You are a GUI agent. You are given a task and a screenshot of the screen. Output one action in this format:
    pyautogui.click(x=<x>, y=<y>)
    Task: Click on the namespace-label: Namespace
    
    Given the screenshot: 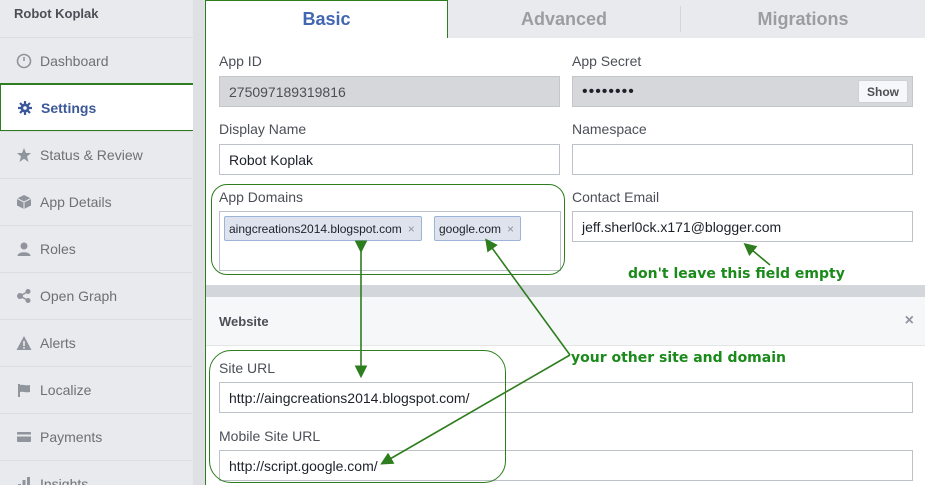 What is the action you would take?
    pyautogui.click(x=609, y=129)
    